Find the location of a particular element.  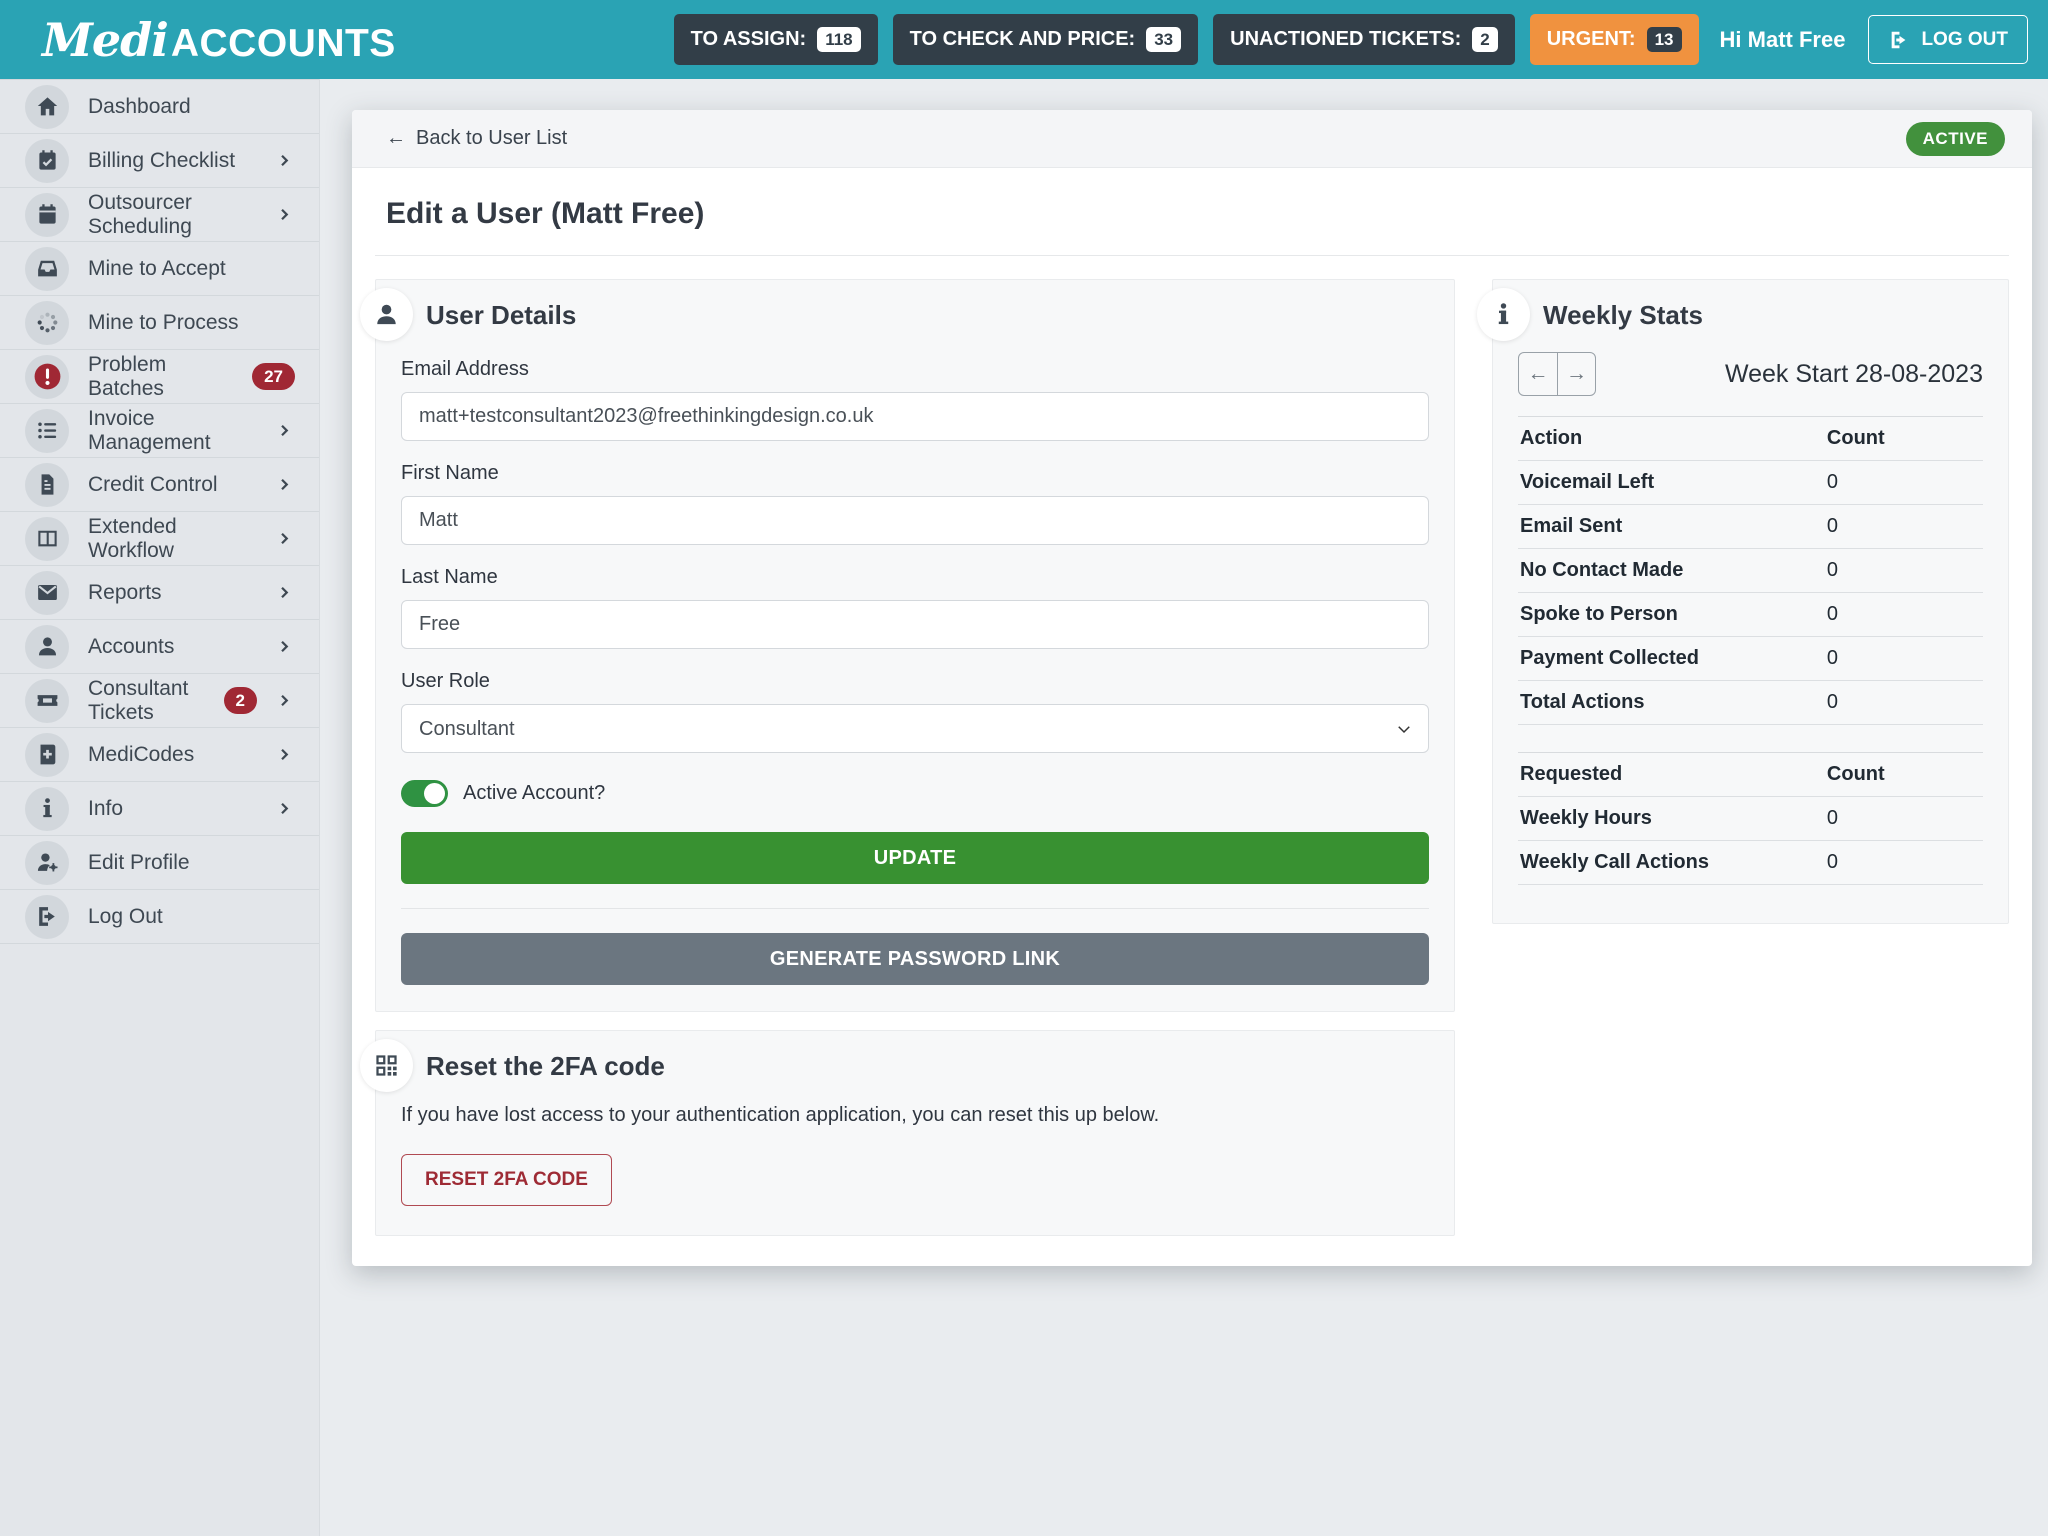

sidebar-item-mine-to-accept: Mine to Accept is located at coordinates (159, 269).